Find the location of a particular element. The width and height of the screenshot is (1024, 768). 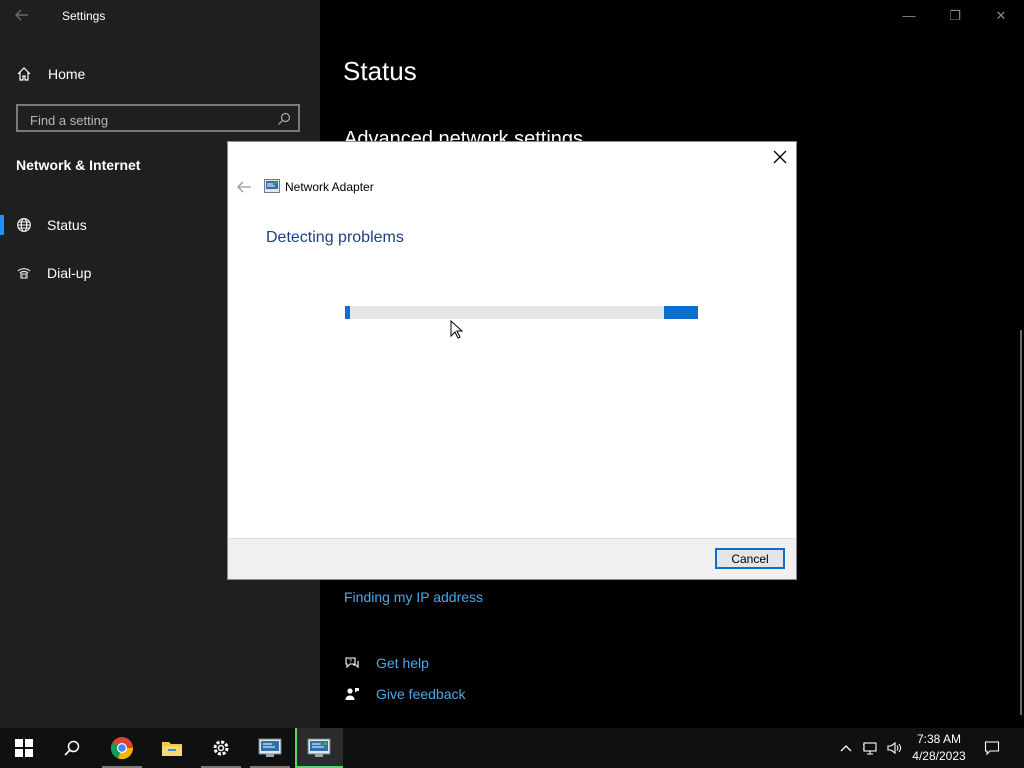

volume-icon is located at coordinates (894, 748).